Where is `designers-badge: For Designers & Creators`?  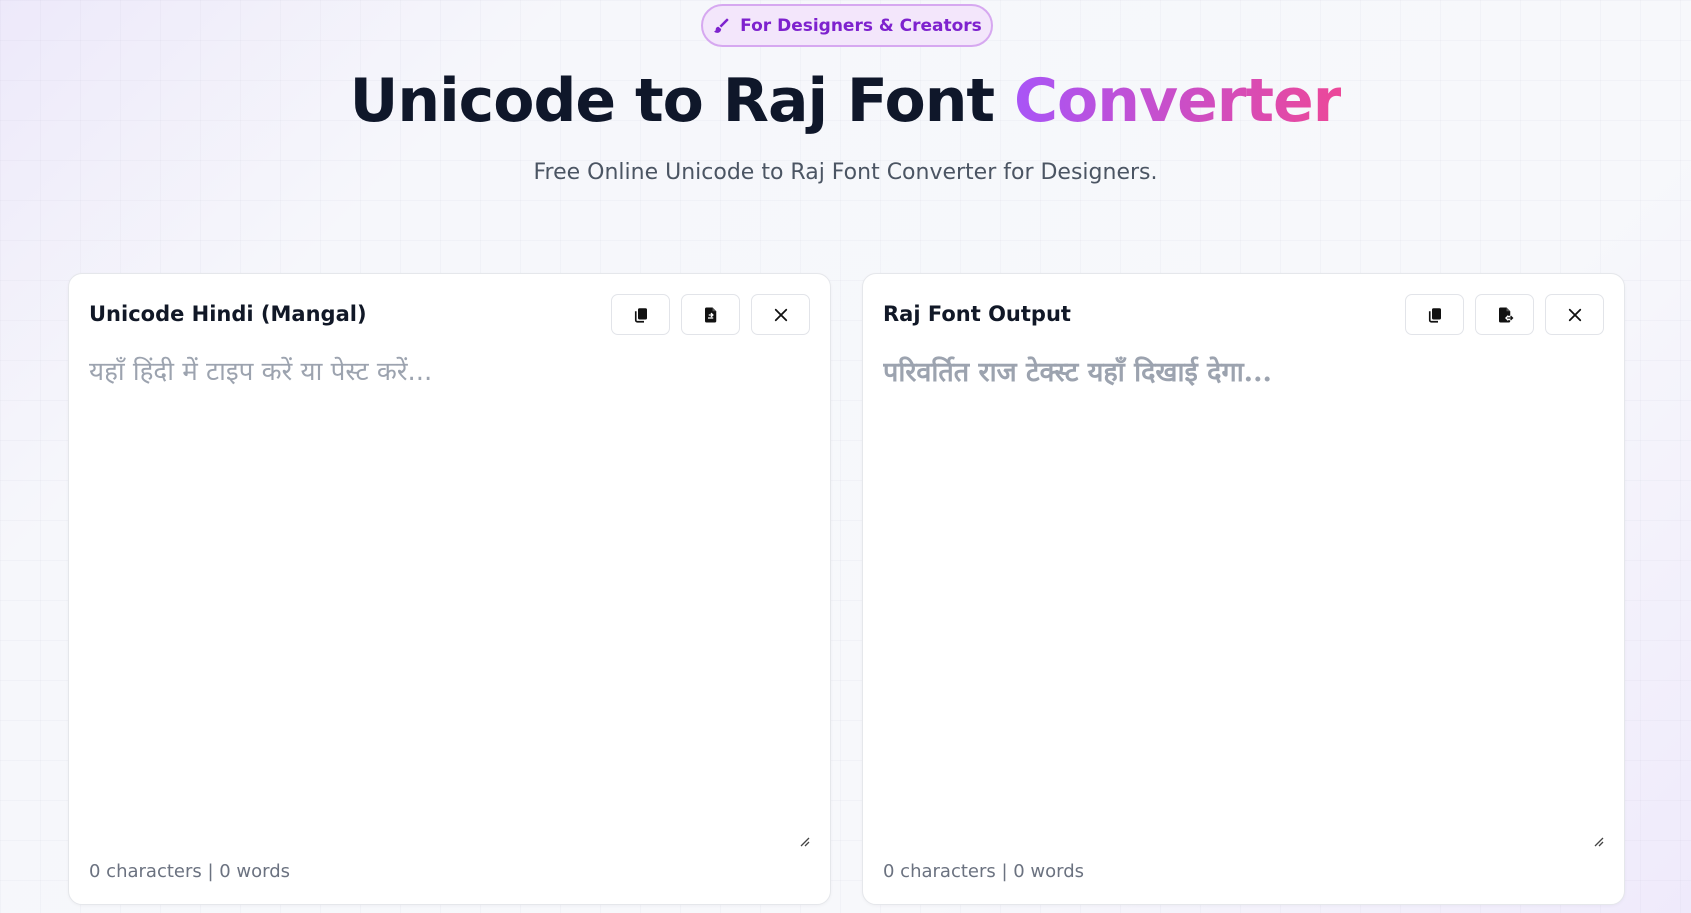
designers-badge: For Designers & Creators is located at coordinates (847, 25).